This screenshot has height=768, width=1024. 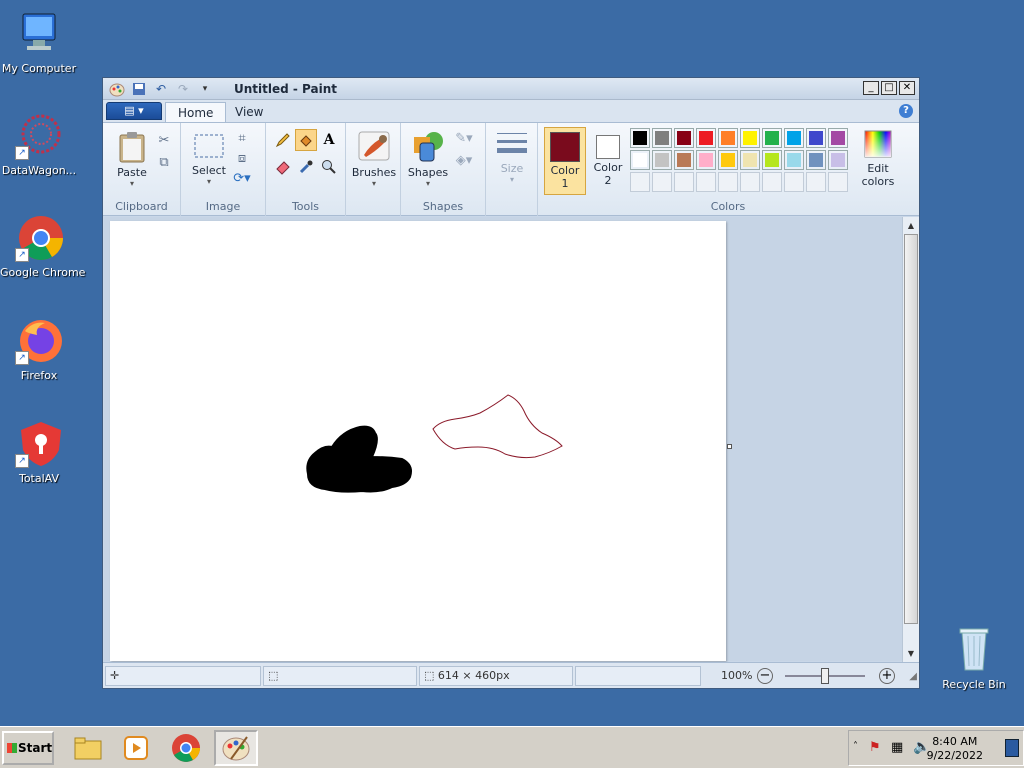 I want to click on desktop-icon-my-computer: My Computer, so click(x=39, y=42).